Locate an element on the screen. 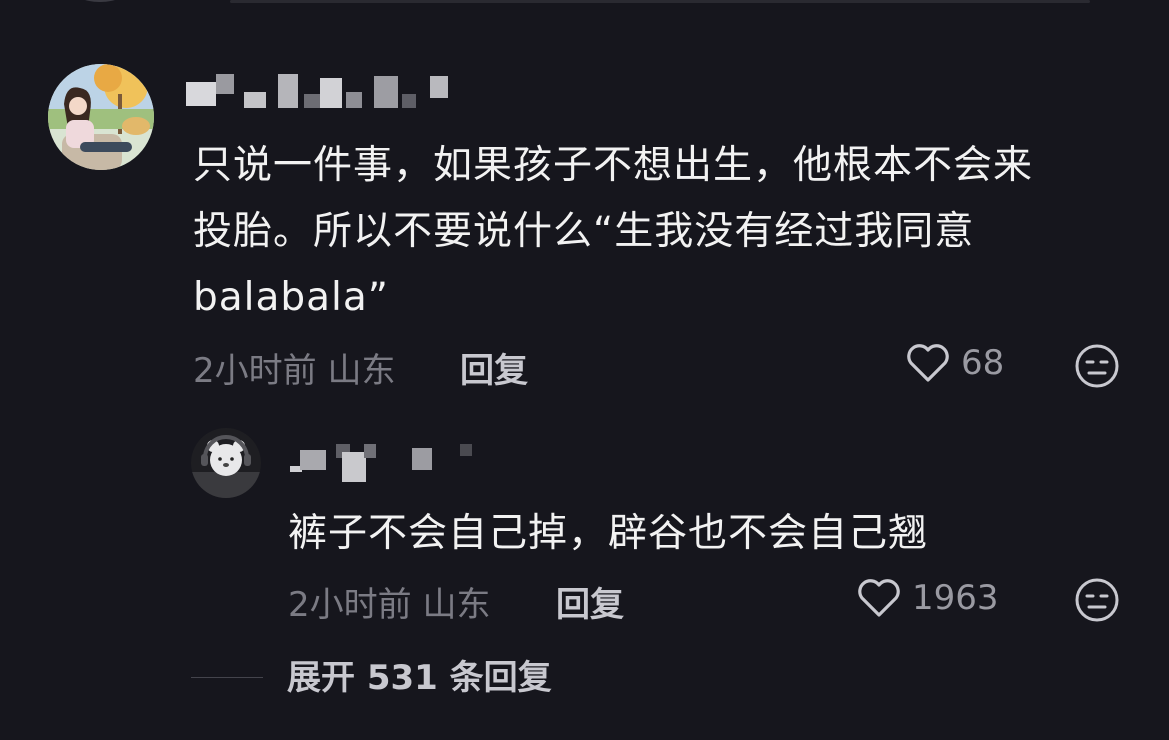  comment-text: 裤子不会自己掉，辟谷也不会自己翘 is located at coordinates (608, 534).